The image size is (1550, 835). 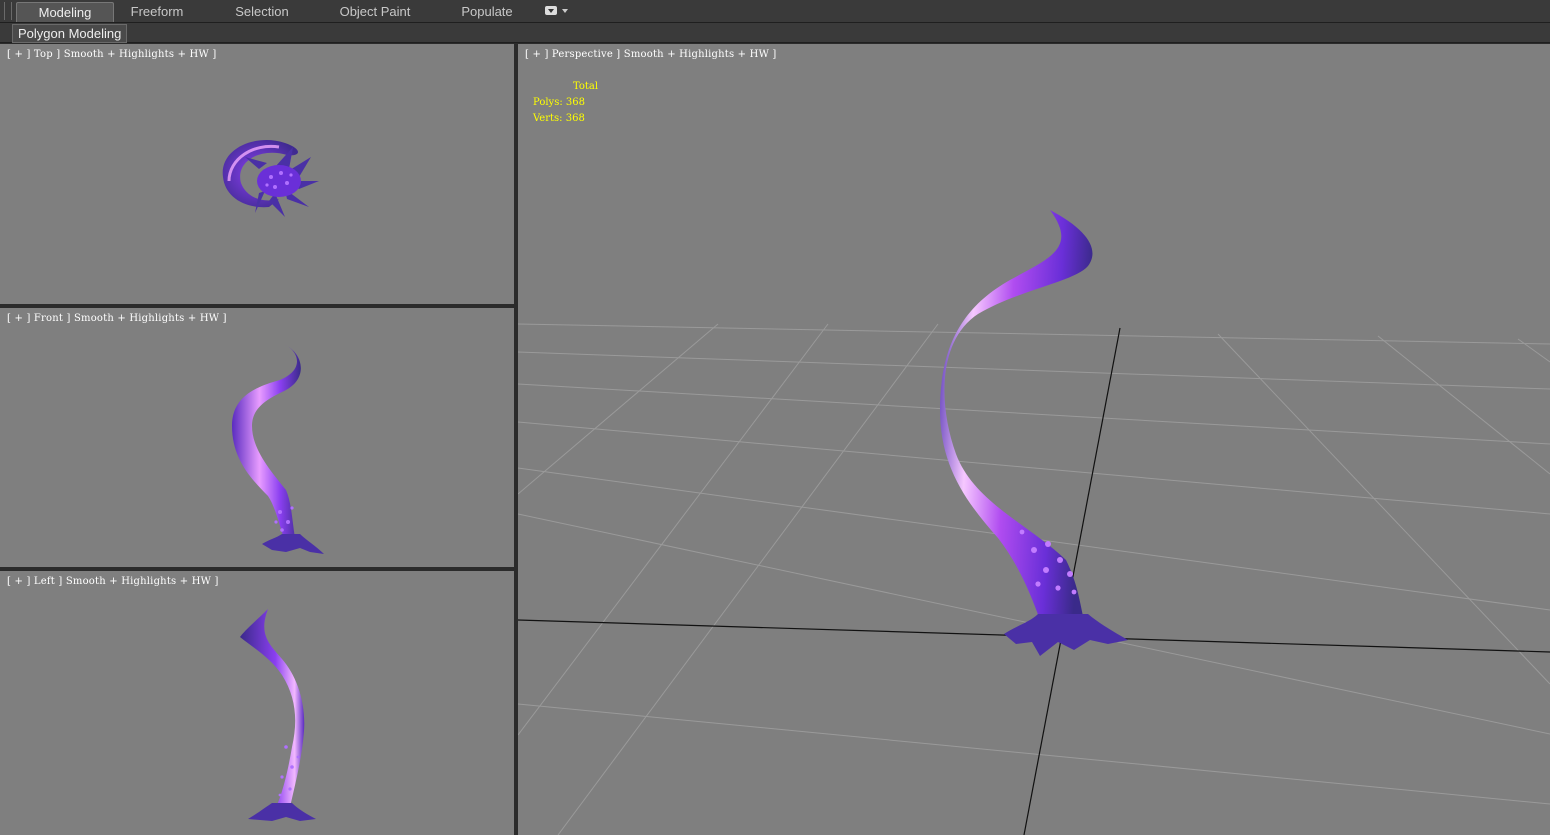 I want to click on viewport-left-label: [ + ] Left ] Smooth + Highlights + HW ], so click(x=113, y=581).